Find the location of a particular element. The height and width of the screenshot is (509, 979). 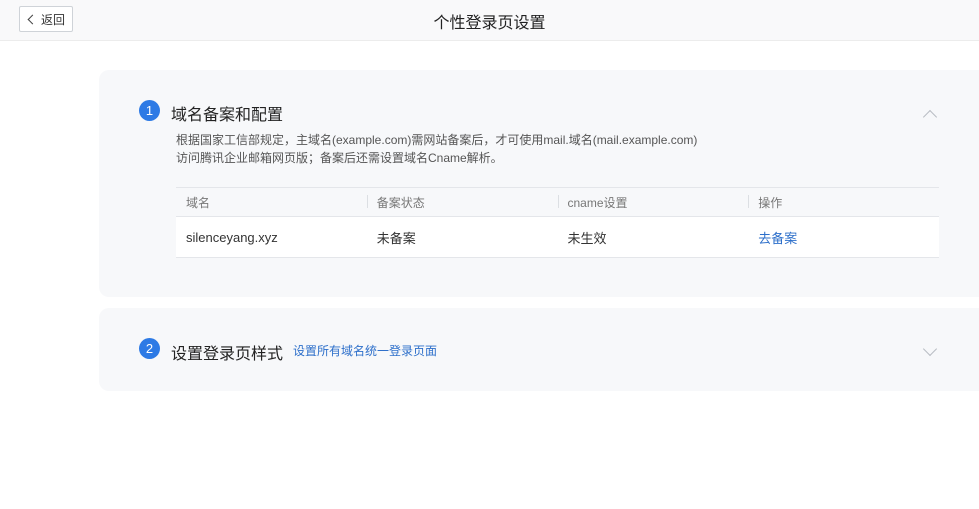

table-row: silenceyang.xyz 未备案 未生效 去备案 is located at coordinates (557, 237).